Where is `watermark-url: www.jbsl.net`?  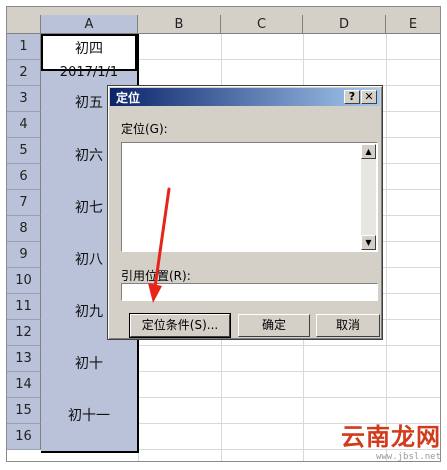 watermark-url: www.jbsl.net is located at coordinates (408, 457).